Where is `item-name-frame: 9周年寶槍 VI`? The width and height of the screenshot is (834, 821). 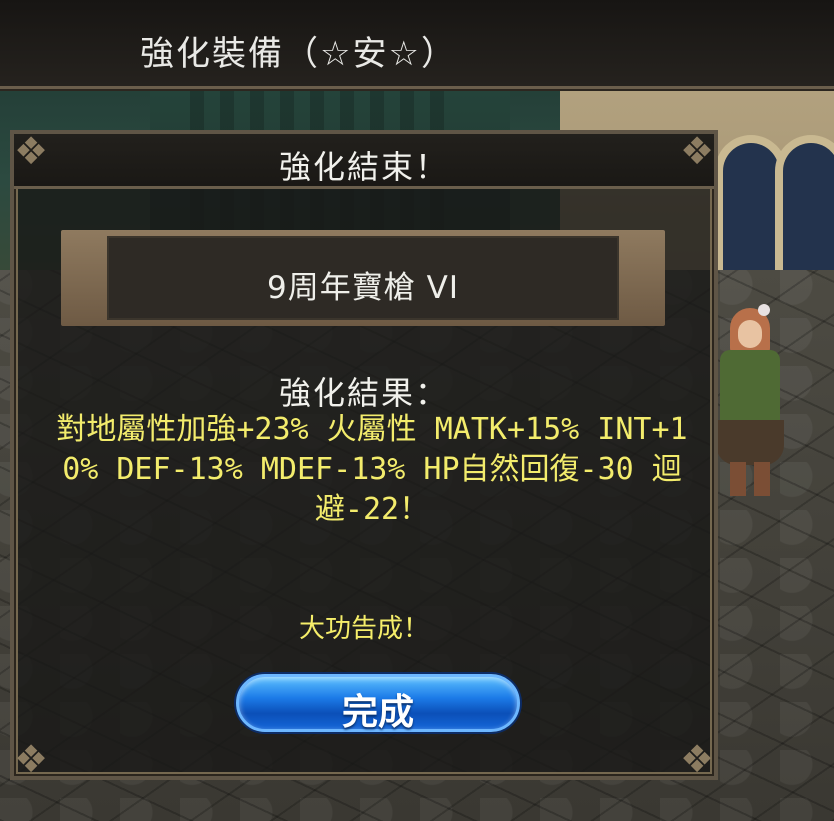 item-name-frame: 9周年寶槍 VI is located at coordinates (363, 278).